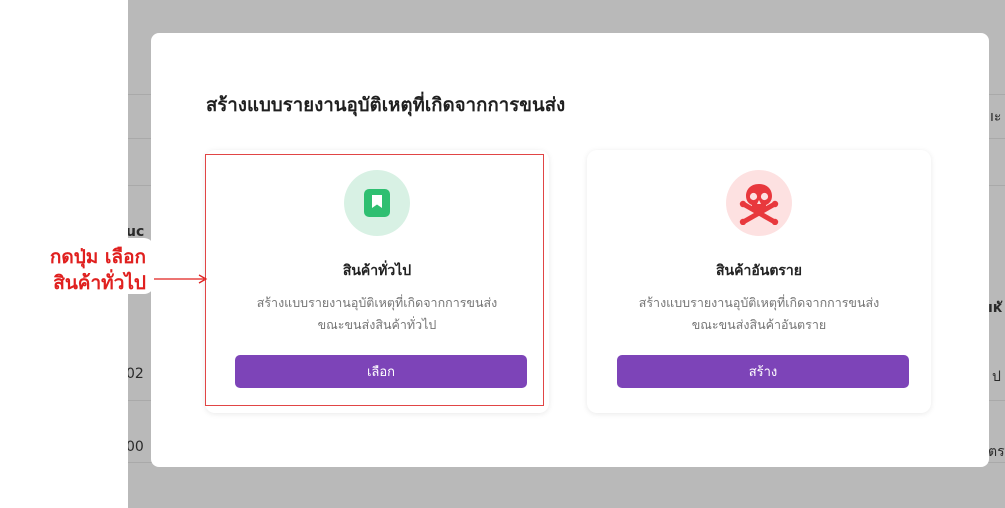 The height and width of the screenshot is (508, 1005). Describe the element at coordinates (136, 374) in the screenshot. I see `bg-text-fragment: 02` at that location.